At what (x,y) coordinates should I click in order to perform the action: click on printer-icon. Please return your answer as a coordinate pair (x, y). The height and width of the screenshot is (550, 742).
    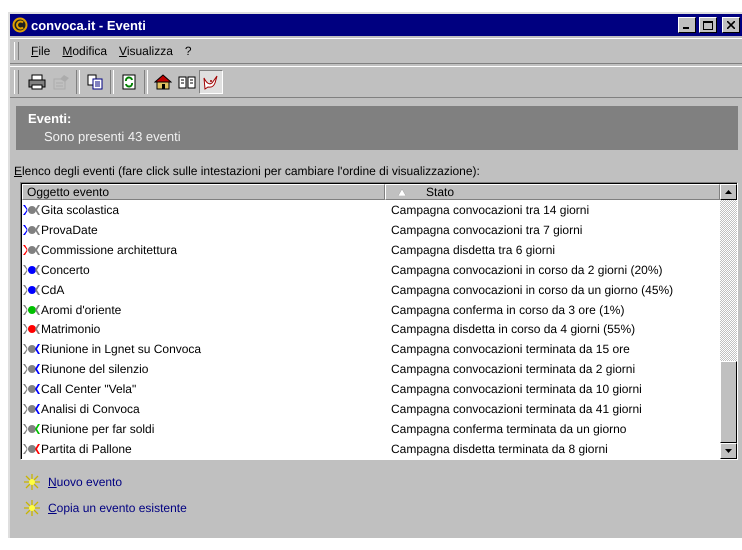
    Looking at the image, I should click on (37, 82).